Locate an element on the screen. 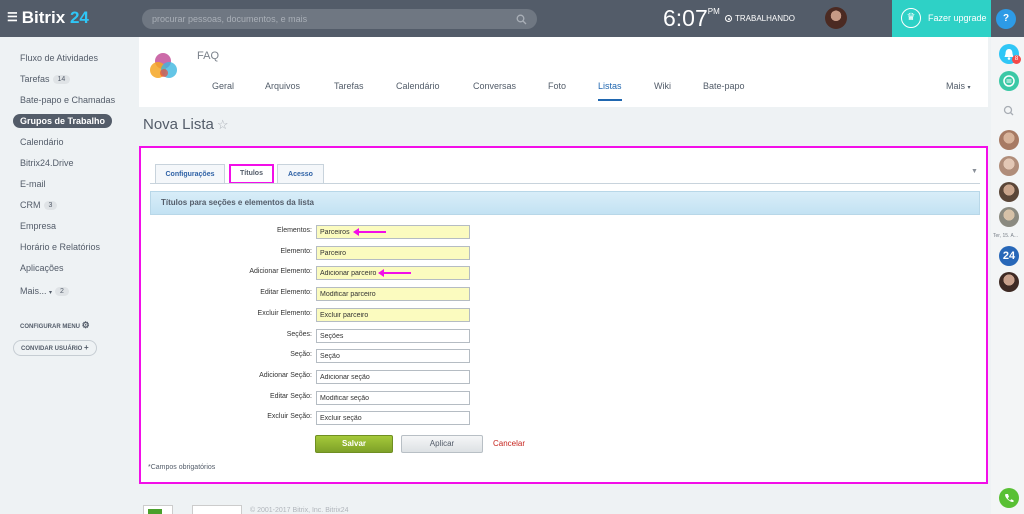 The image size is (1024, 514). sidebar-item-label: Horário e Relatórios is located at coordinates (60, 247).